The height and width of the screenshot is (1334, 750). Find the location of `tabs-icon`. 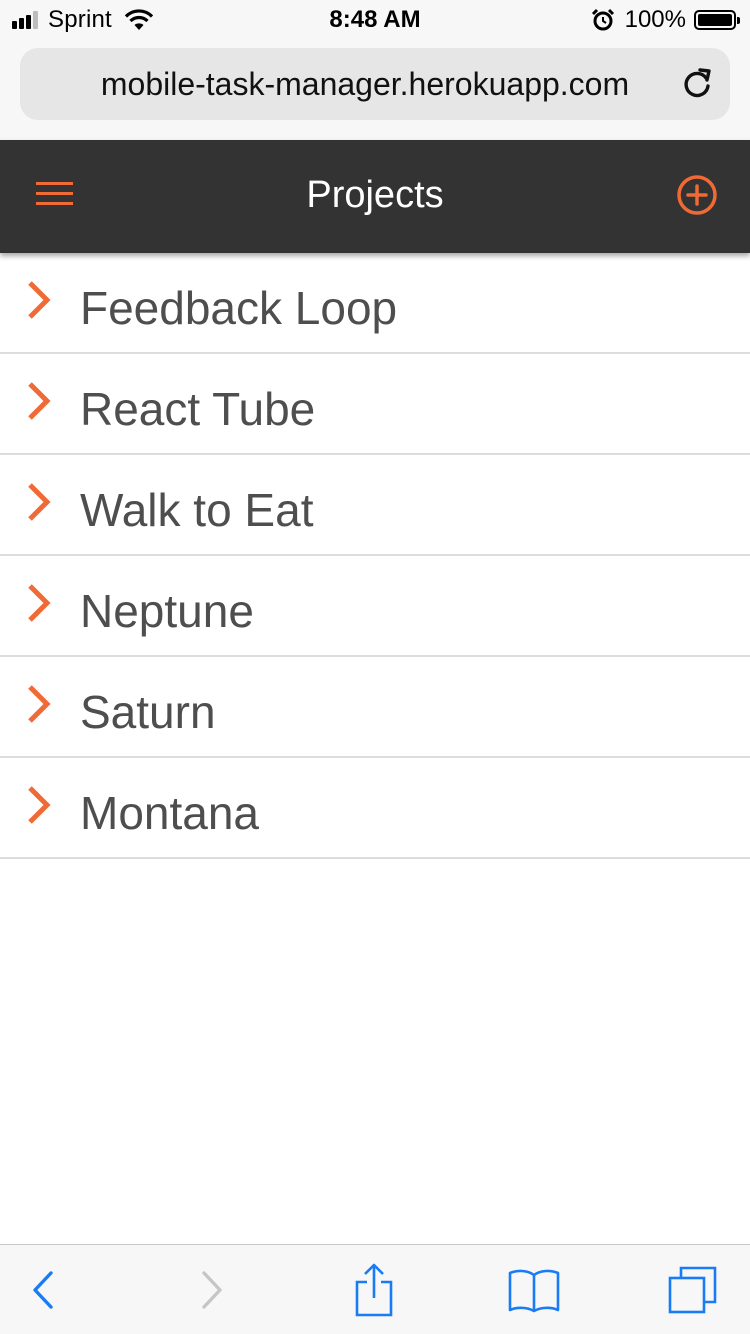

tabs-icon is located at coordinates (693, 1290).